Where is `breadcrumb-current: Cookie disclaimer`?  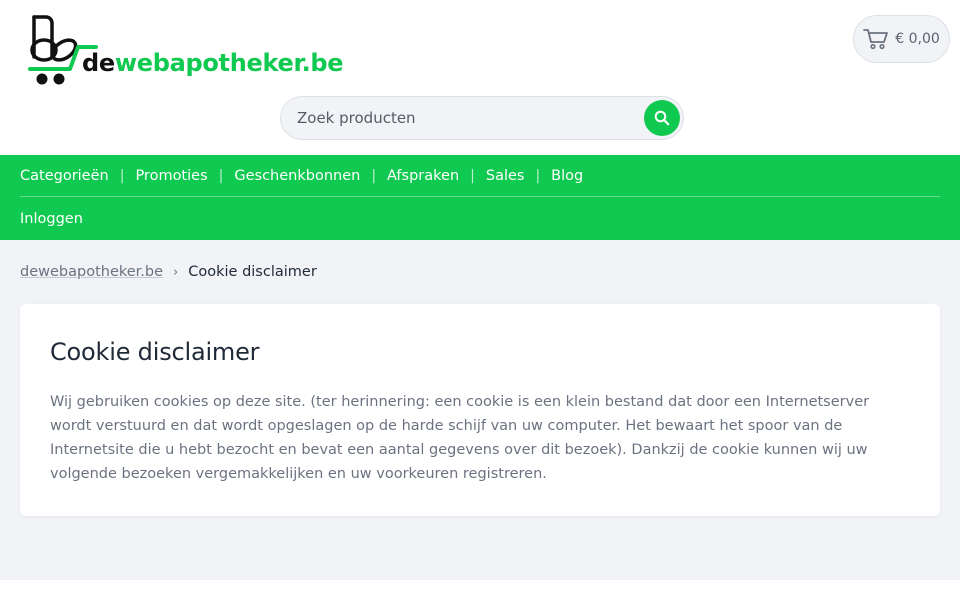 breadcrumb-current: Cookie disclaimer is located at coordinates (252, 272).